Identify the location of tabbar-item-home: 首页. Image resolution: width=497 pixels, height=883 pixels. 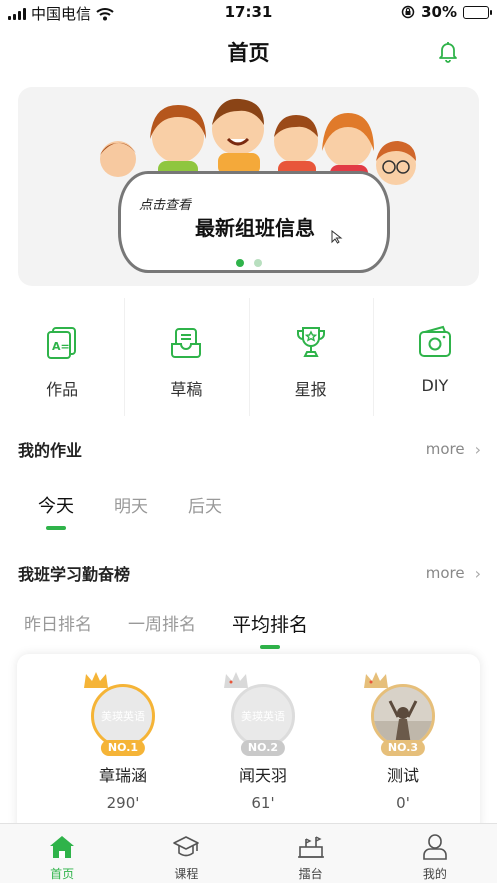
(62, 853).